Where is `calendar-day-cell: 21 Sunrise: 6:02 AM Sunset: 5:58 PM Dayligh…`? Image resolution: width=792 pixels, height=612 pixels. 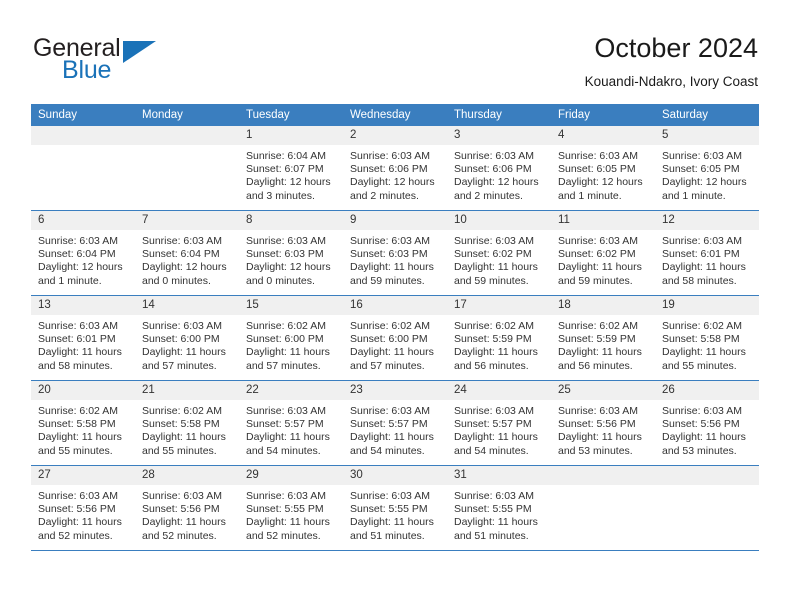
calendar-day-cell: 21 Sunrise: 6:02 AM Sunset: 5:58 PM Dayligh… is located at coordinates (187, 423).